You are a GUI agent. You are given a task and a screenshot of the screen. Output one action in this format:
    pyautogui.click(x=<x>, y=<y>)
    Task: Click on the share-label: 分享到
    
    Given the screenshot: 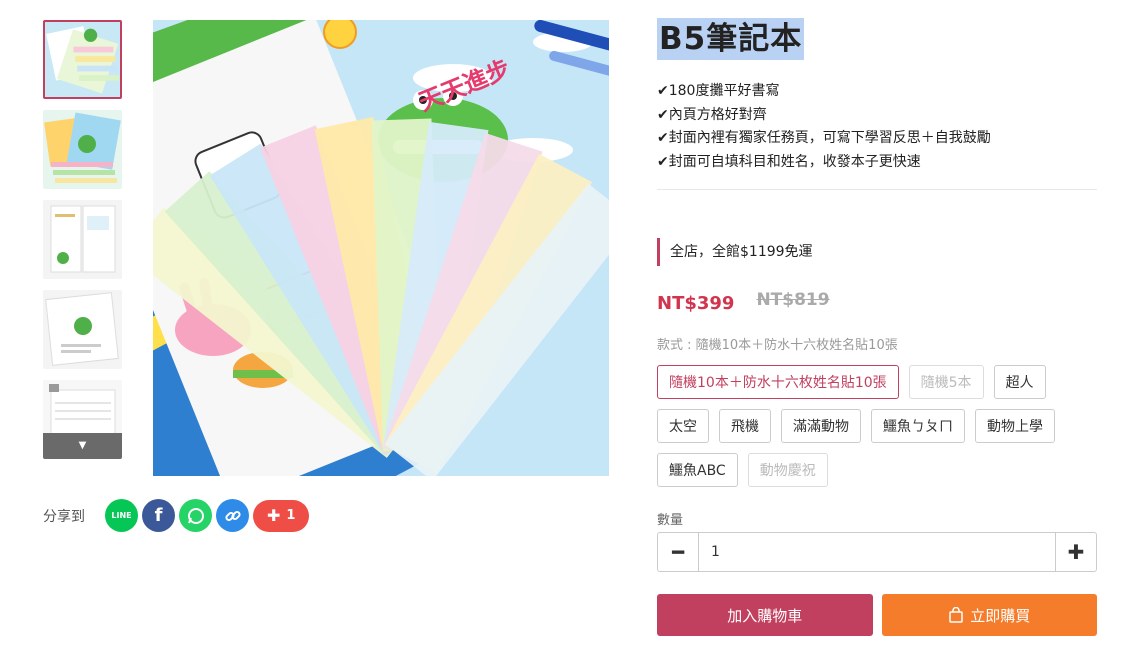 What is the action you would take?
    pyautogui.click(x=64, y=516)
    